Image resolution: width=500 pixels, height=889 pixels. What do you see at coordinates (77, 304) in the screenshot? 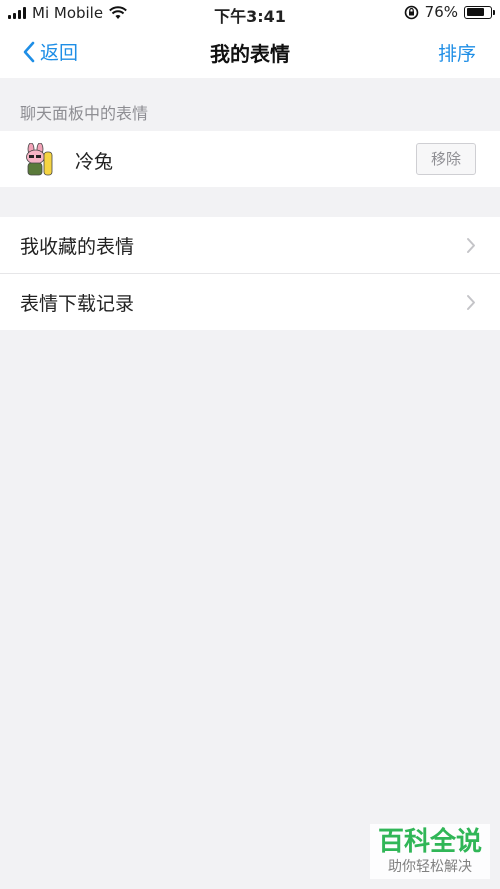
I see `menu-item-label: 表情下载记录` at bounding box center [77, 304].